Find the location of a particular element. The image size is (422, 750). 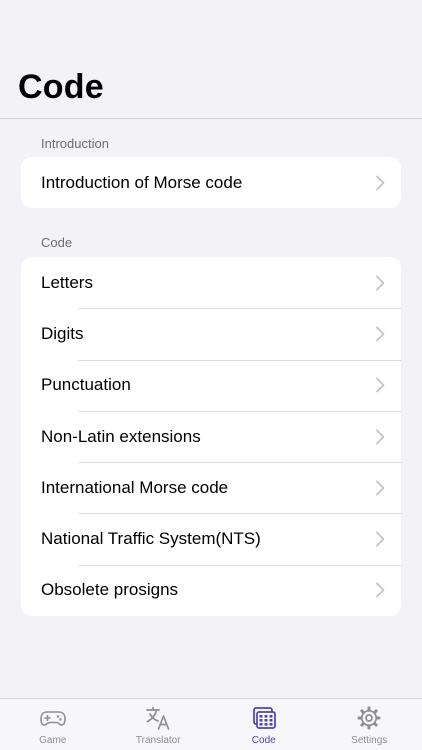

list-item-label: Non-Latin extensions is located at coordinates (121, 436).